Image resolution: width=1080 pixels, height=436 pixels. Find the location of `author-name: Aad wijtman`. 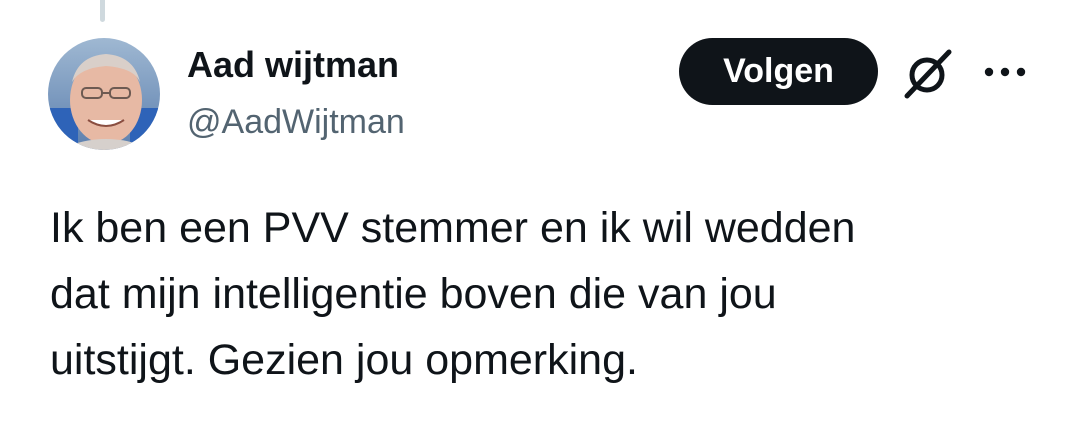

author-name: Aad wijtman is located at coordinates (293, 65).